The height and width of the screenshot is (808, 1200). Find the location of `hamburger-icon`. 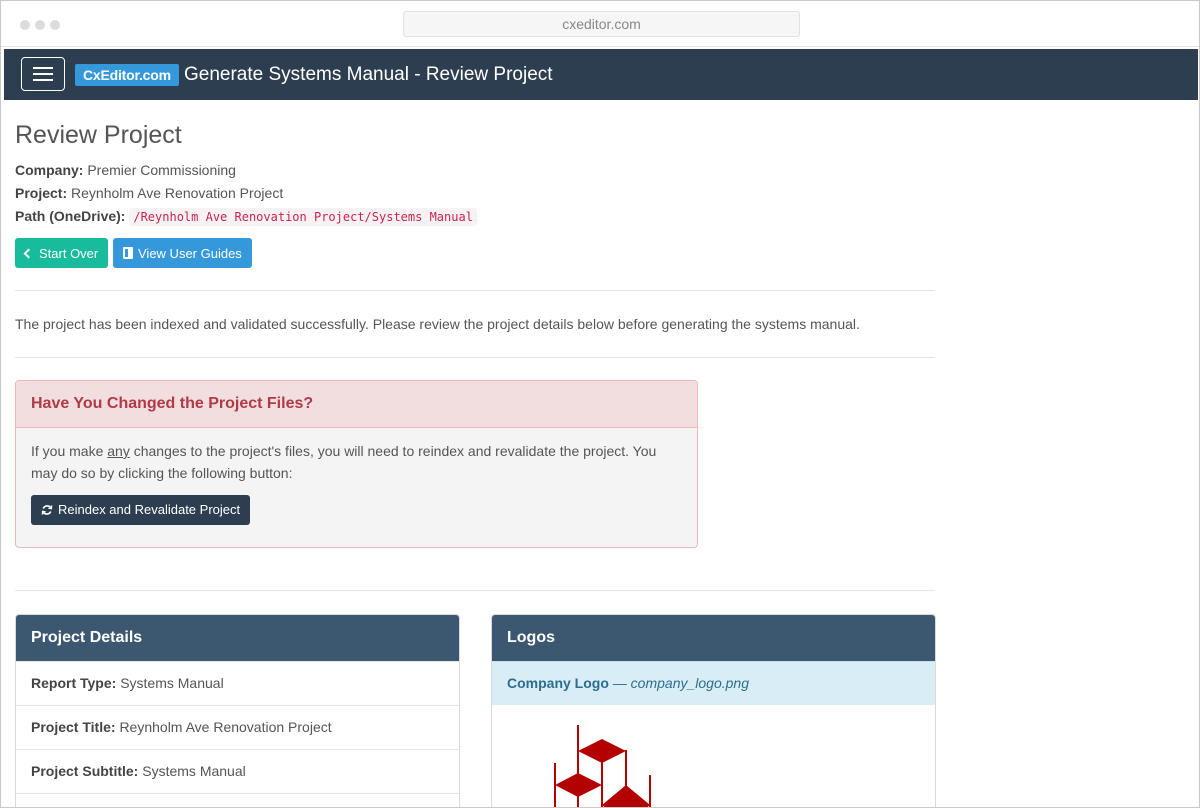

hamburger-icon is located at coordinates (43, 68).